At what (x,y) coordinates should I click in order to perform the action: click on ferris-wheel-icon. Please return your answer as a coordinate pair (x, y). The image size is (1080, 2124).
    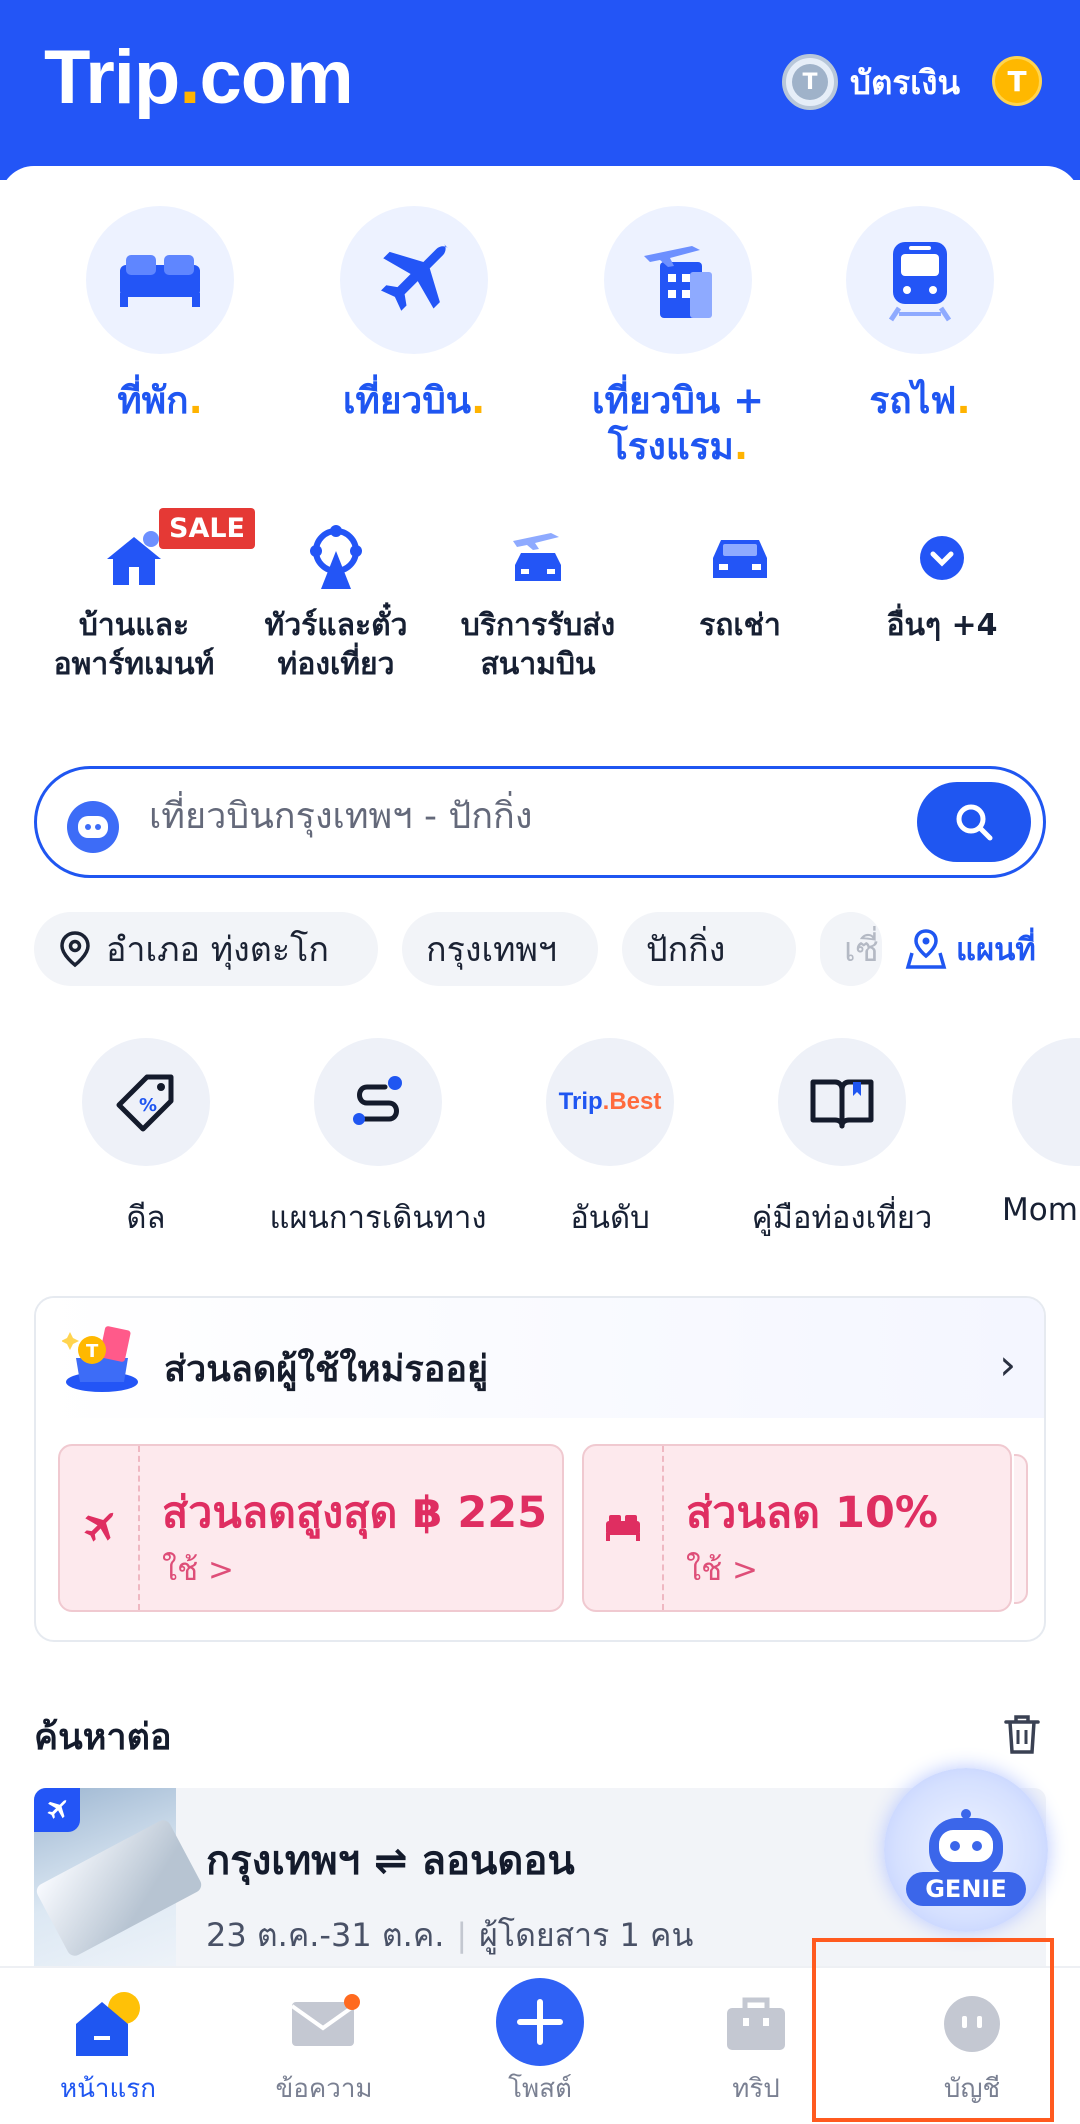
    Looking at the image, I should click on (336, 558).